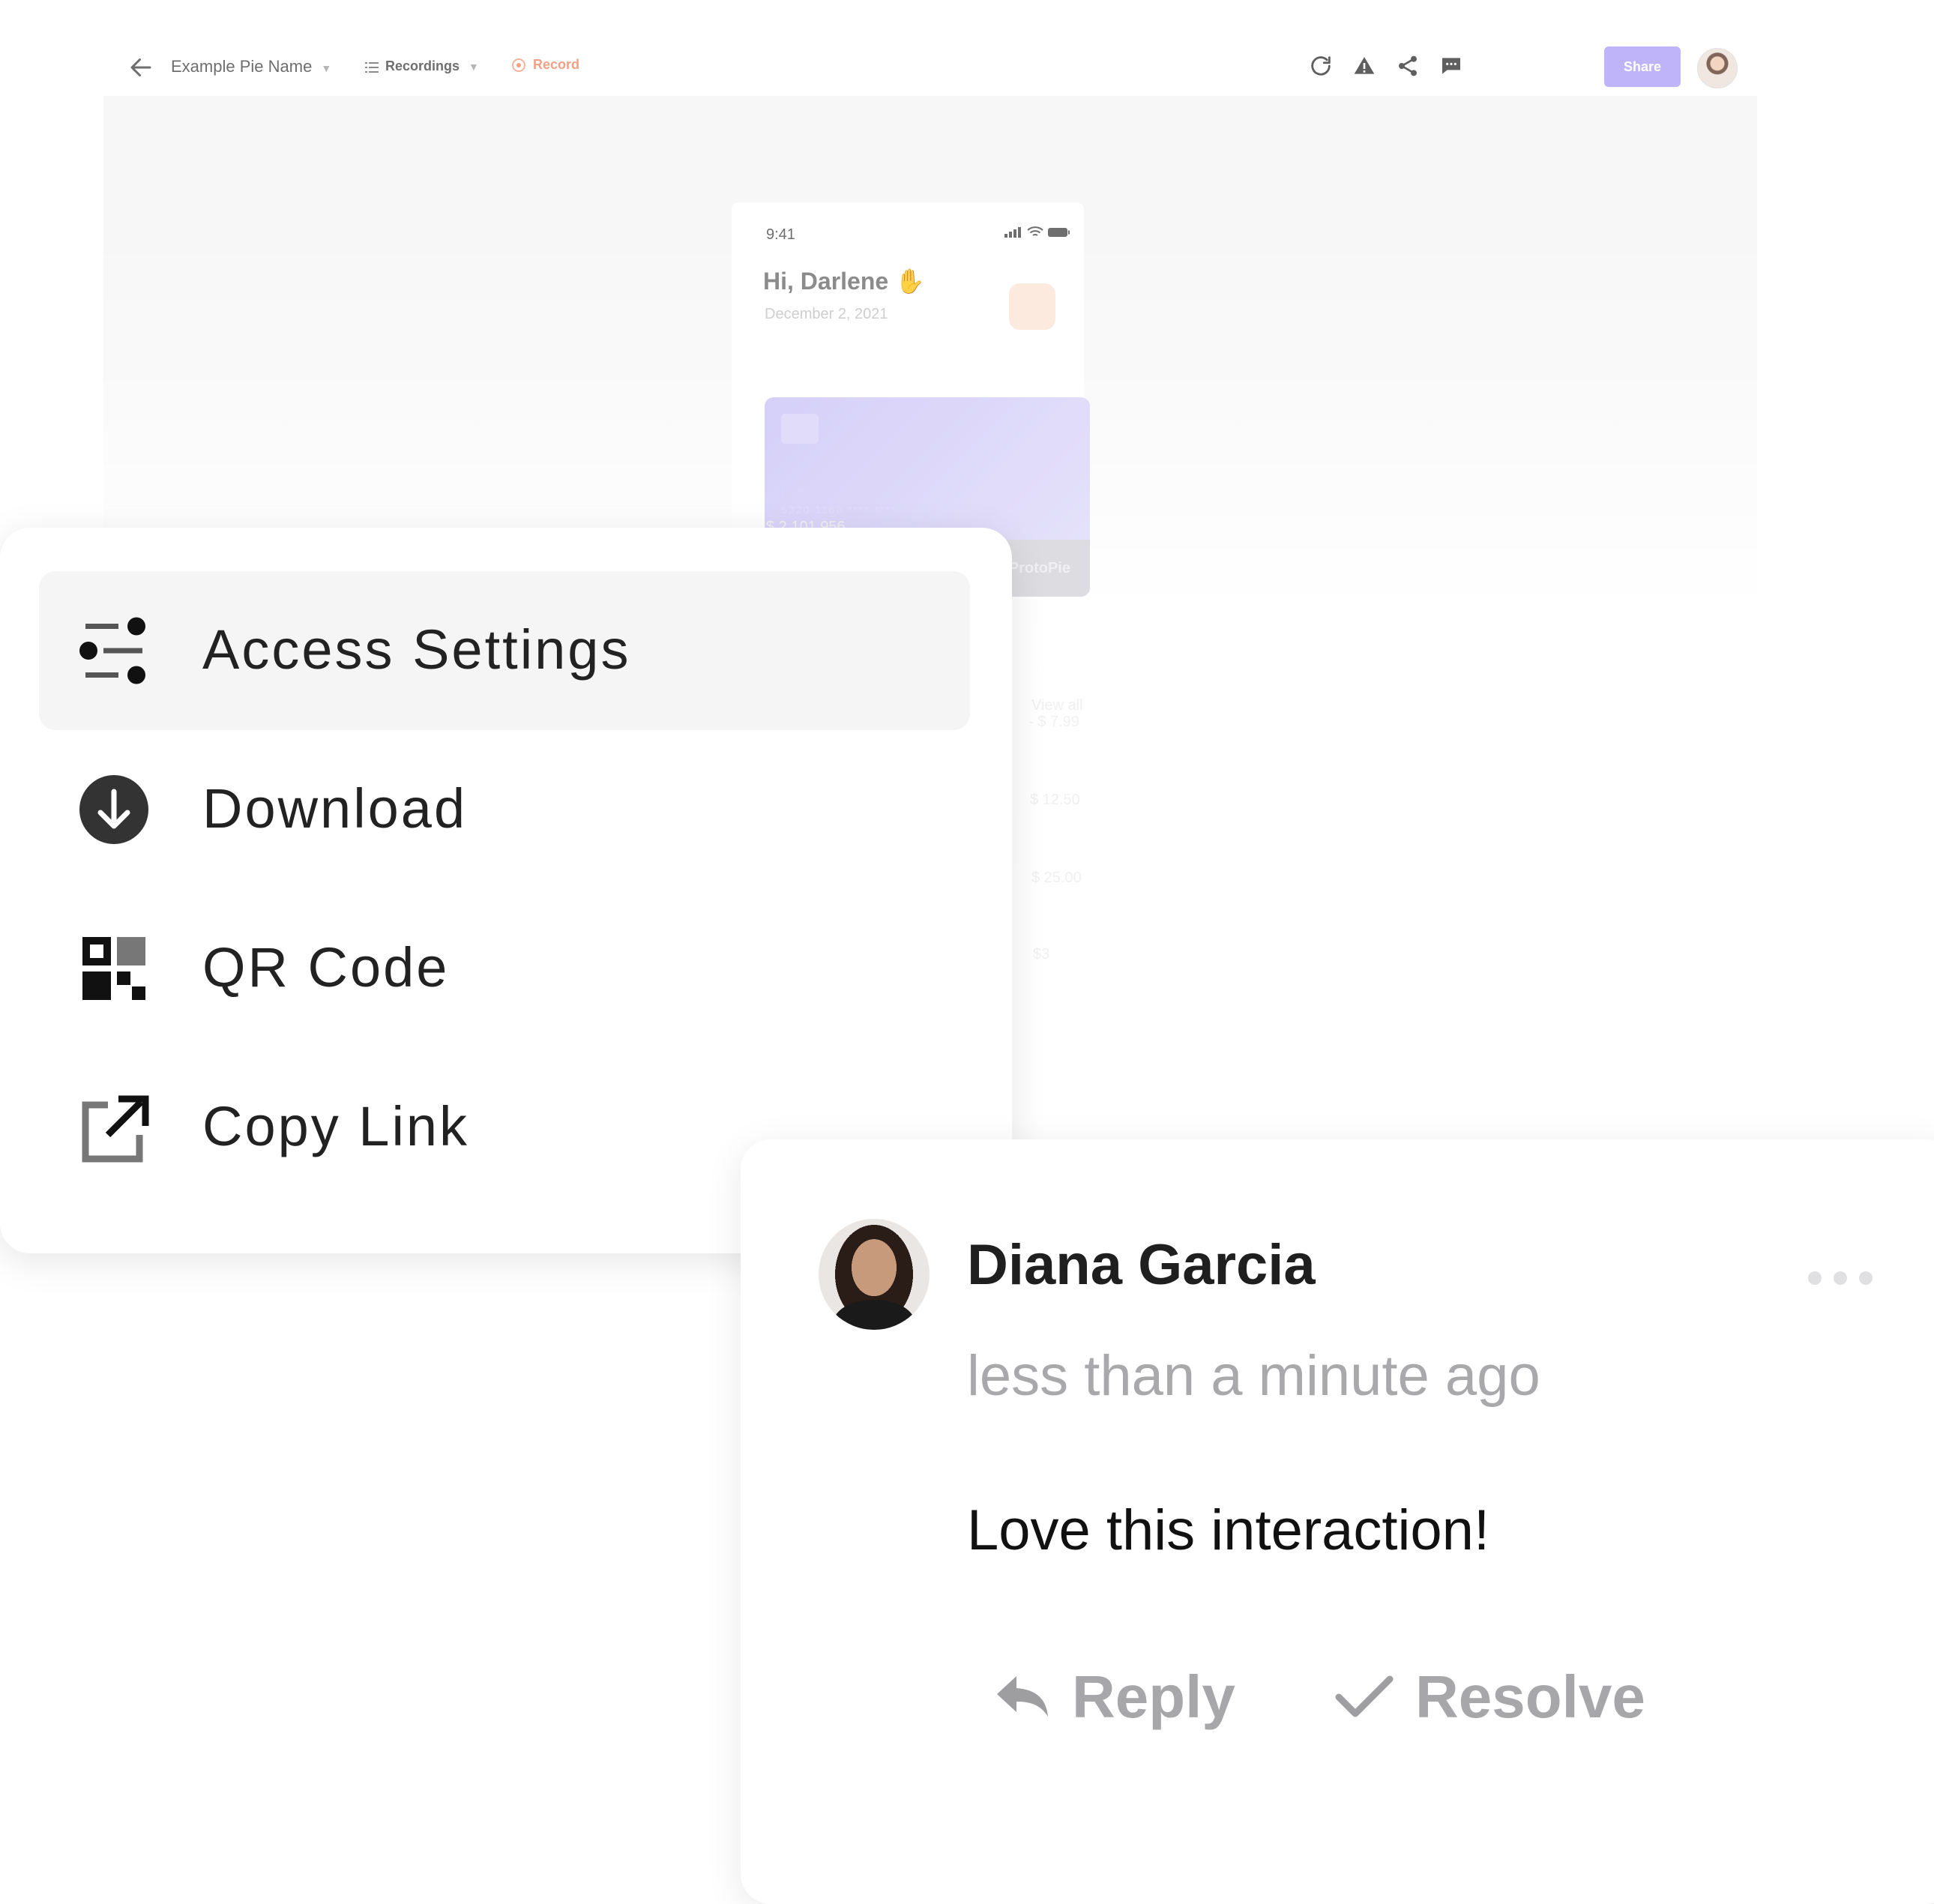 Image resolution: width=1934 pixels, height=1904 pixels. Describe the element at coordinates (1642, 66) in the screenshot. I see `share-button: Share` at that location.